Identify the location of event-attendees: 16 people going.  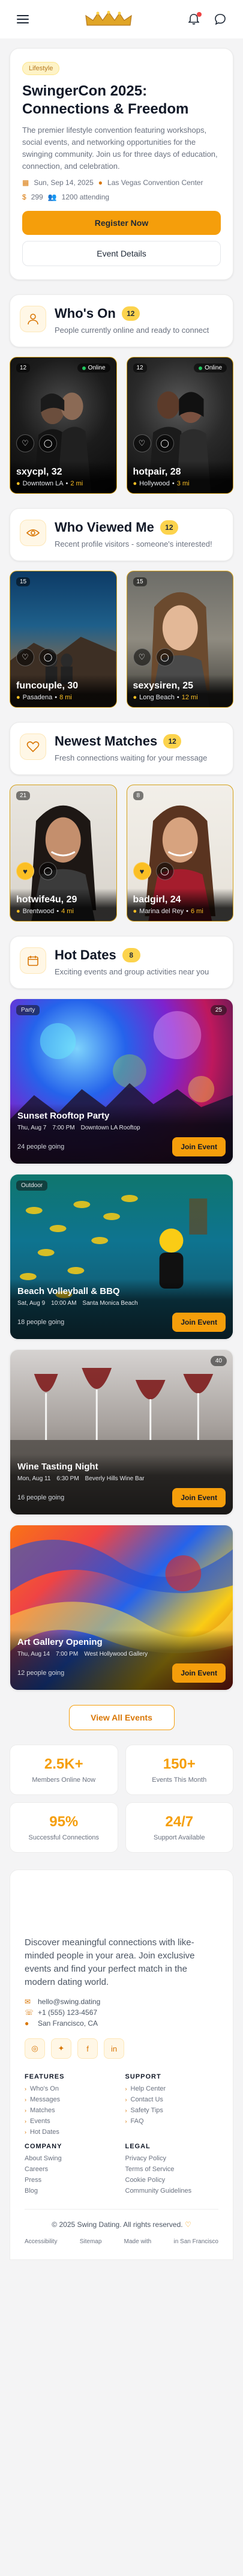
(41, 1498).